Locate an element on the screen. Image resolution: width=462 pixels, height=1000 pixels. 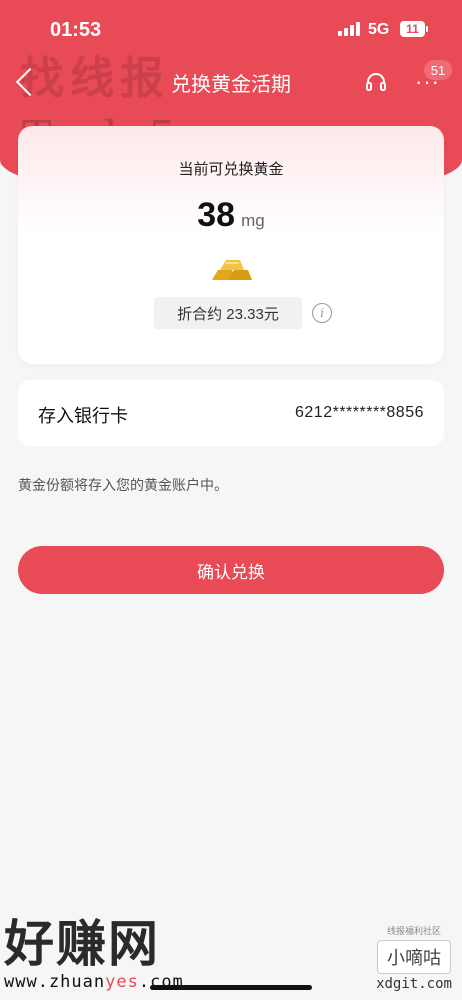
gold-amount: 38 mg is located at coordinates (231, 215).